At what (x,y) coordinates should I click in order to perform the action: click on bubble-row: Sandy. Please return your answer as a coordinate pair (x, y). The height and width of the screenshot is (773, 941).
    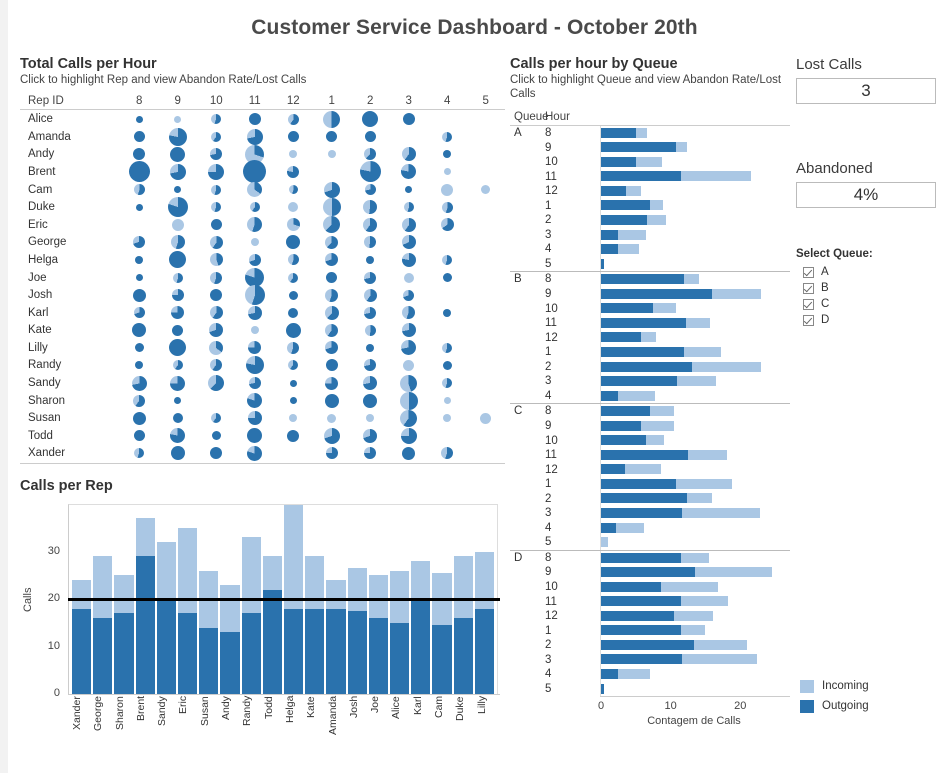
    Looking at the image, I should click on (262, 383).